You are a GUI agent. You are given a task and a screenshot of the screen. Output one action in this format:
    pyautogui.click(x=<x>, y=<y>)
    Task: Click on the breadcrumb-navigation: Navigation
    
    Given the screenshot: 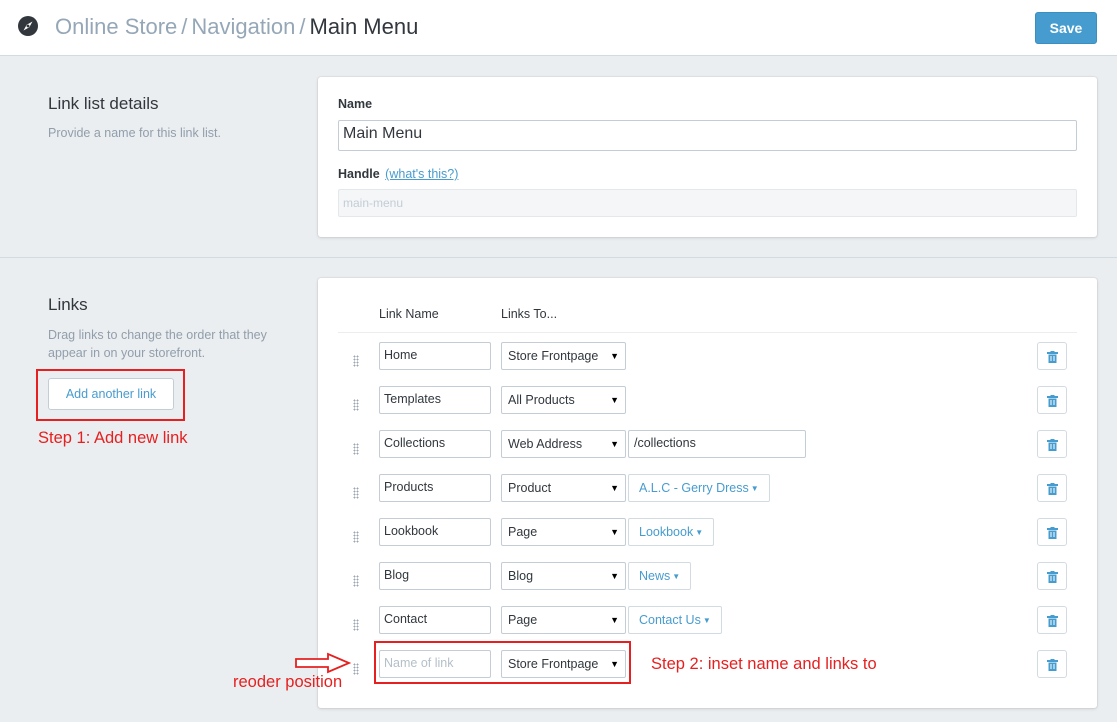 What is the action you would take?
    pyautogui.click(x=243, y=26)
    